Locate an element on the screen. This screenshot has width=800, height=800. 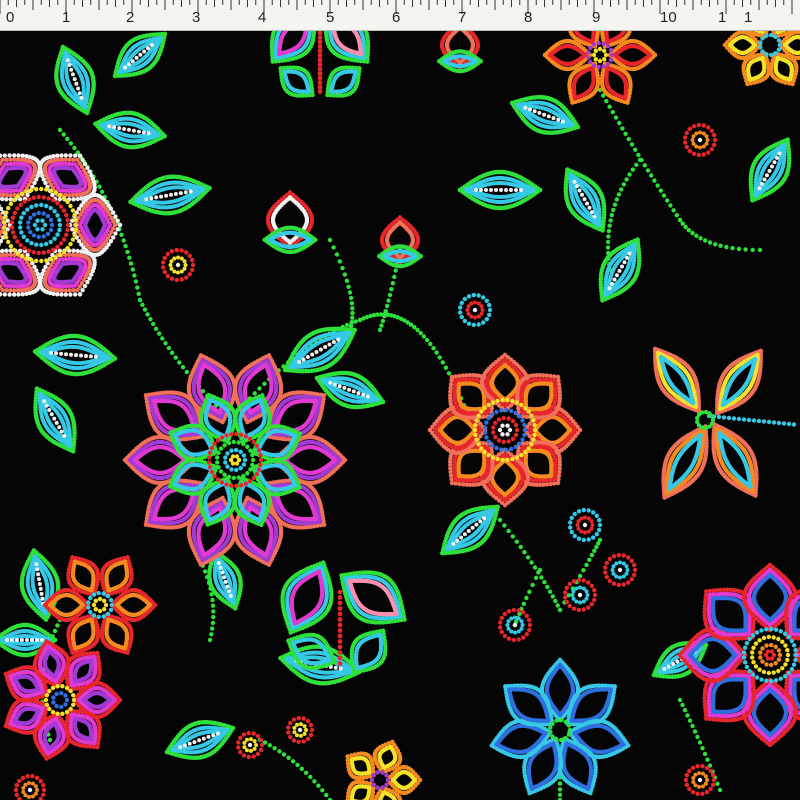
ruler-number: 7 is located at coordinates (462, 17).